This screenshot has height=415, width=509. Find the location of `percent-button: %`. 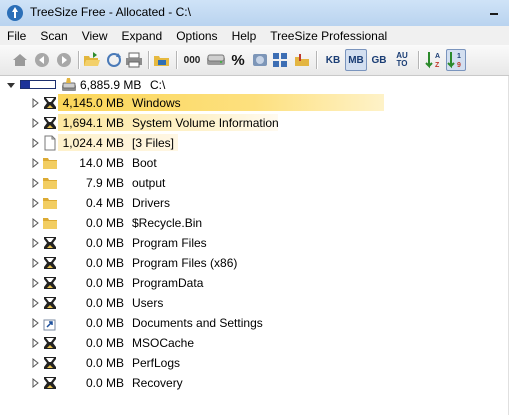

percent-button: % is located at coordinates (238, 60).